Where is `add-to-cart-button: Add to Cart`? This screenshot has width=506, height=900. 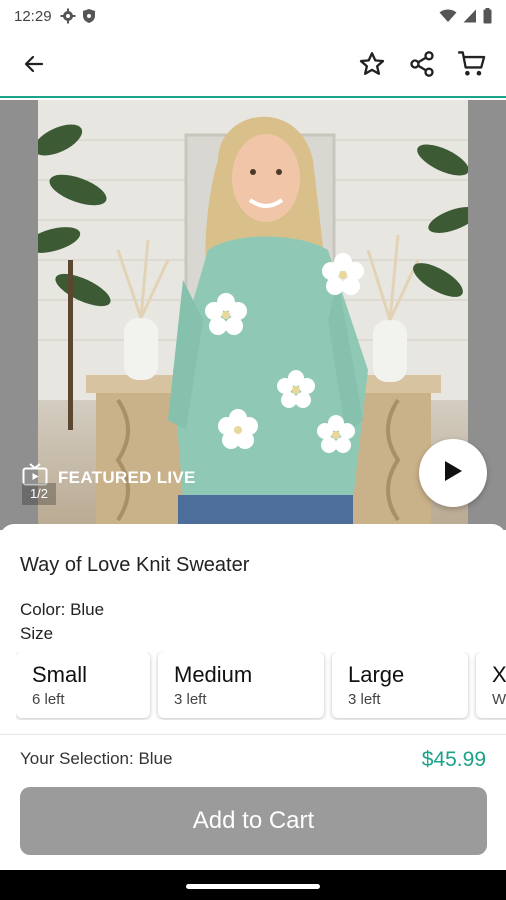 add-to-cart-button: Add to Cart is located at coordinates (253, 821).